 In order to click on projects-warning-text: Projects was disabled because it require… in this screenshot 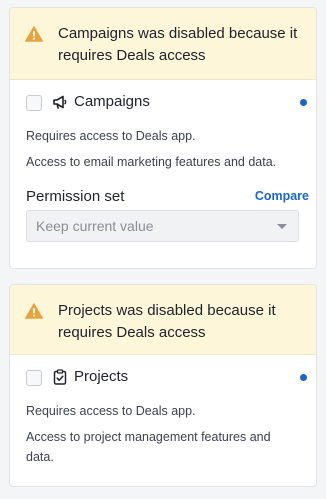, I will do `click(167, 321)`.